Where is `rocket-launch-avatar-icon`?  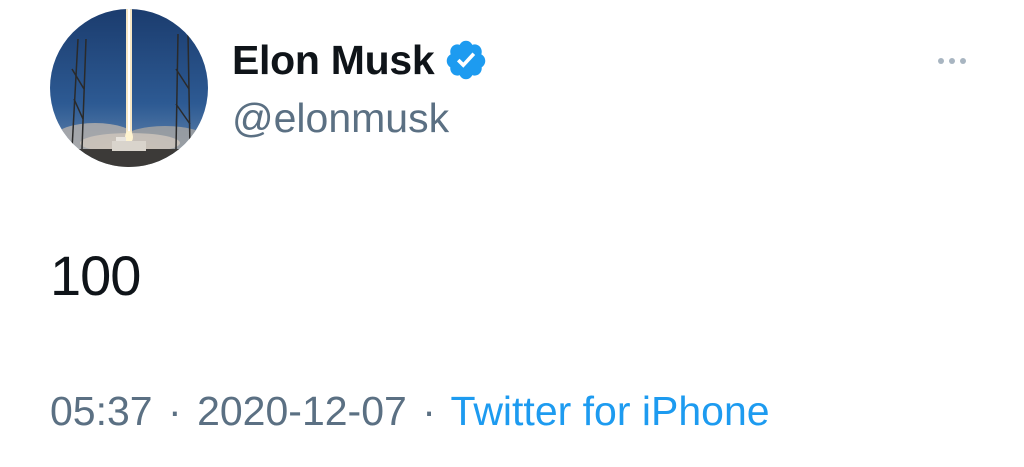 rocket-launch-avatar-icon is located at coordinates (129, 88).